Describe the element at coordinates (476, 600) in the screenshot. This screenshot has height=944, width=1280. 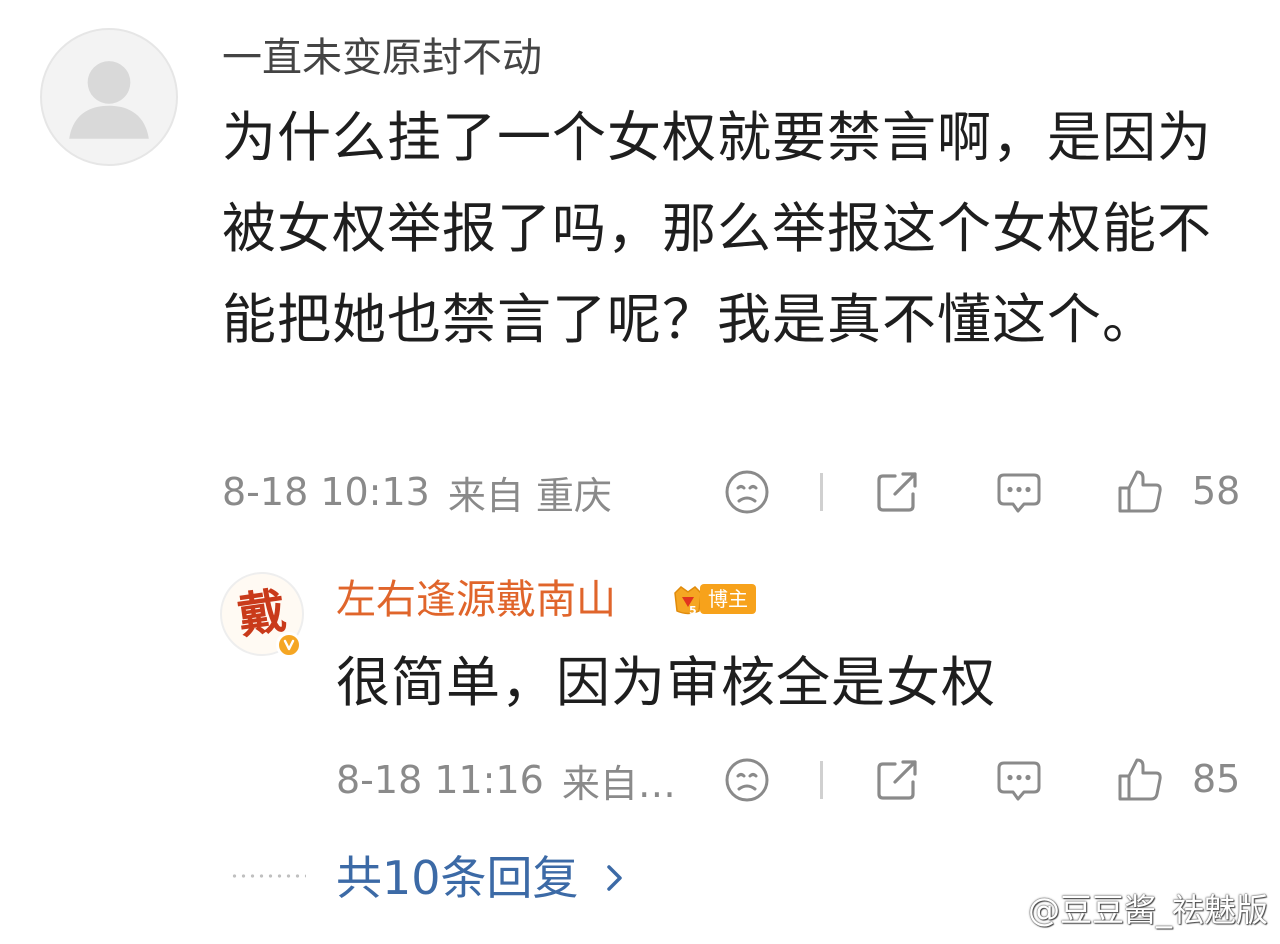
I see `reply-username: 左右逢源戴南山` at that location.